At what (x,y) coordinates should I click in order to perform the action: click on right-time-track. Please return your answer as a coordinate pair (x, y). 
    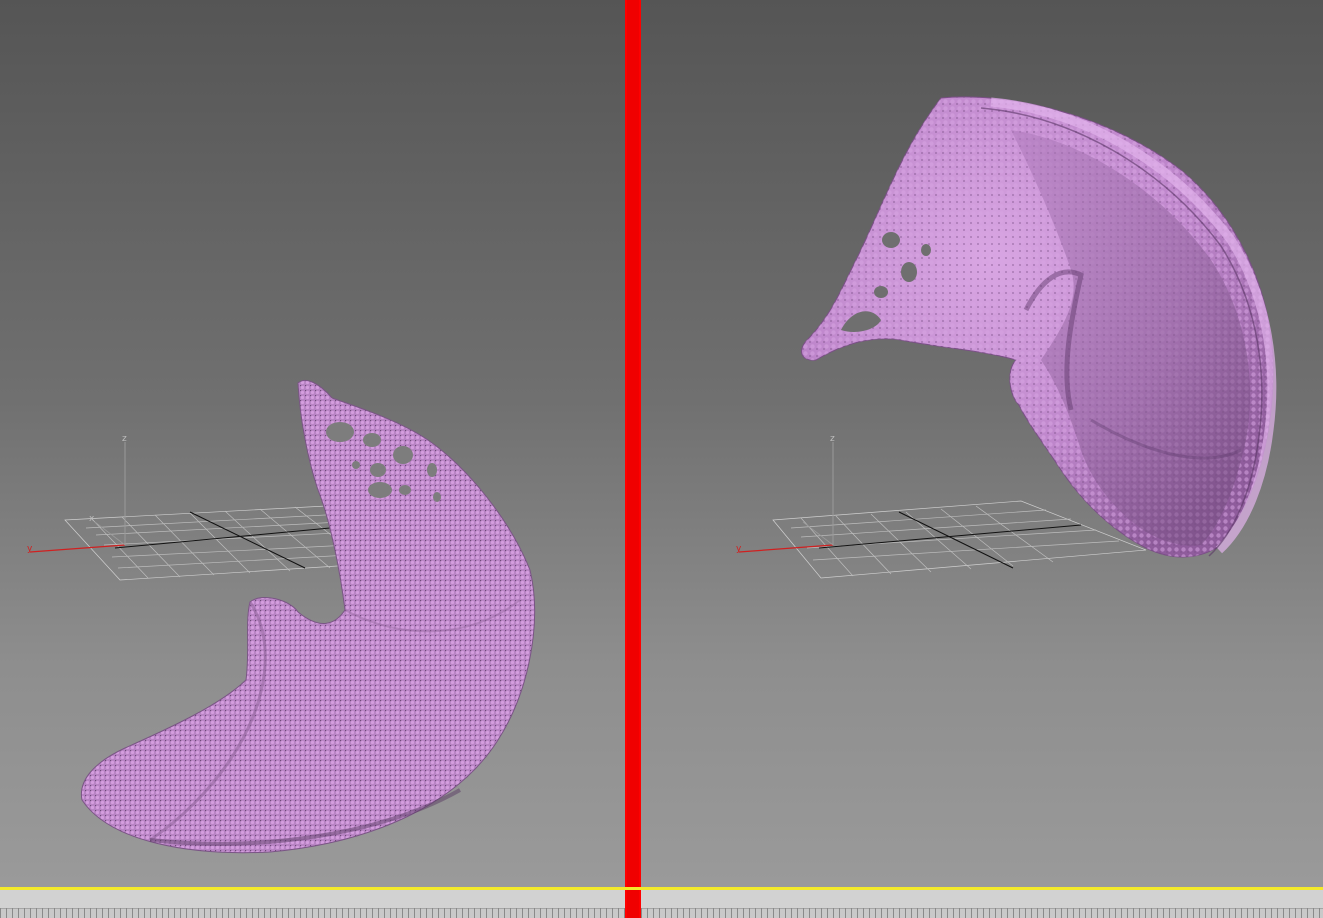
    Looking at the image, I should click on (982, 904).